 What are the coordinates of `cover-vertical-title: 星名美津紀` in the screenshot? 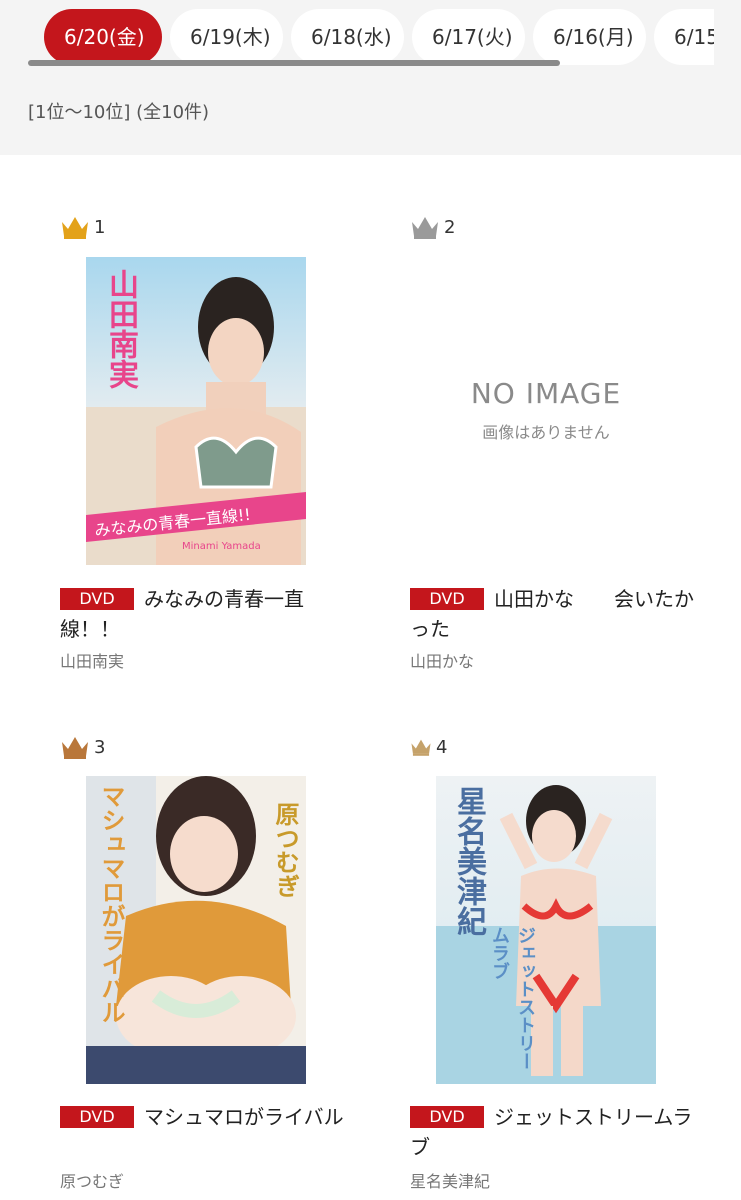 It's located at (468, 861).